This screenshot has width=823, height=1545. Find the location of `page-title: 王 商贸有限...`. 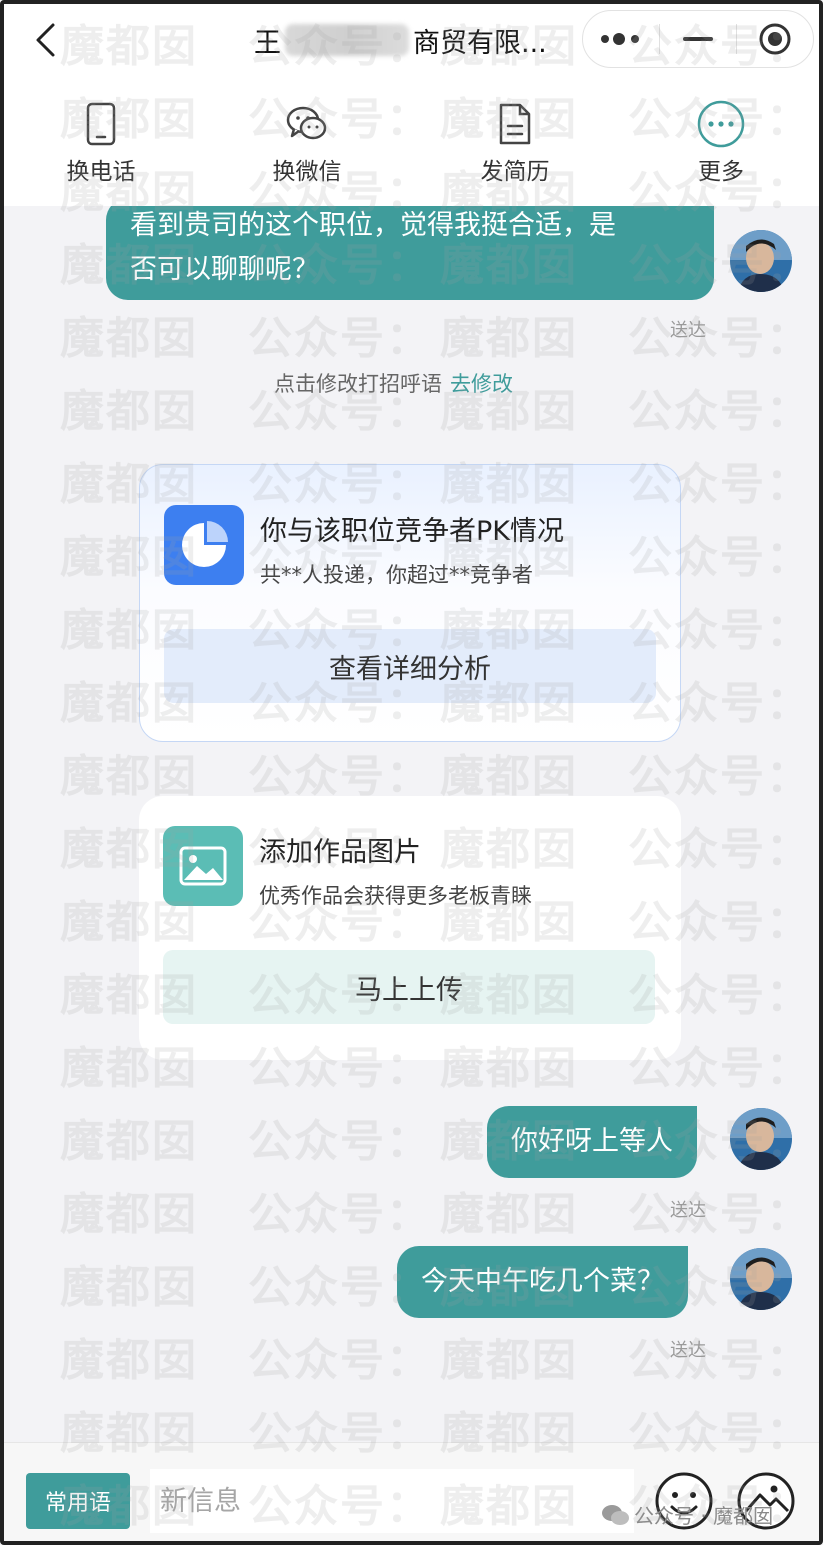

page-title: 王 商贸有限... is located at coordinates (400, 40).